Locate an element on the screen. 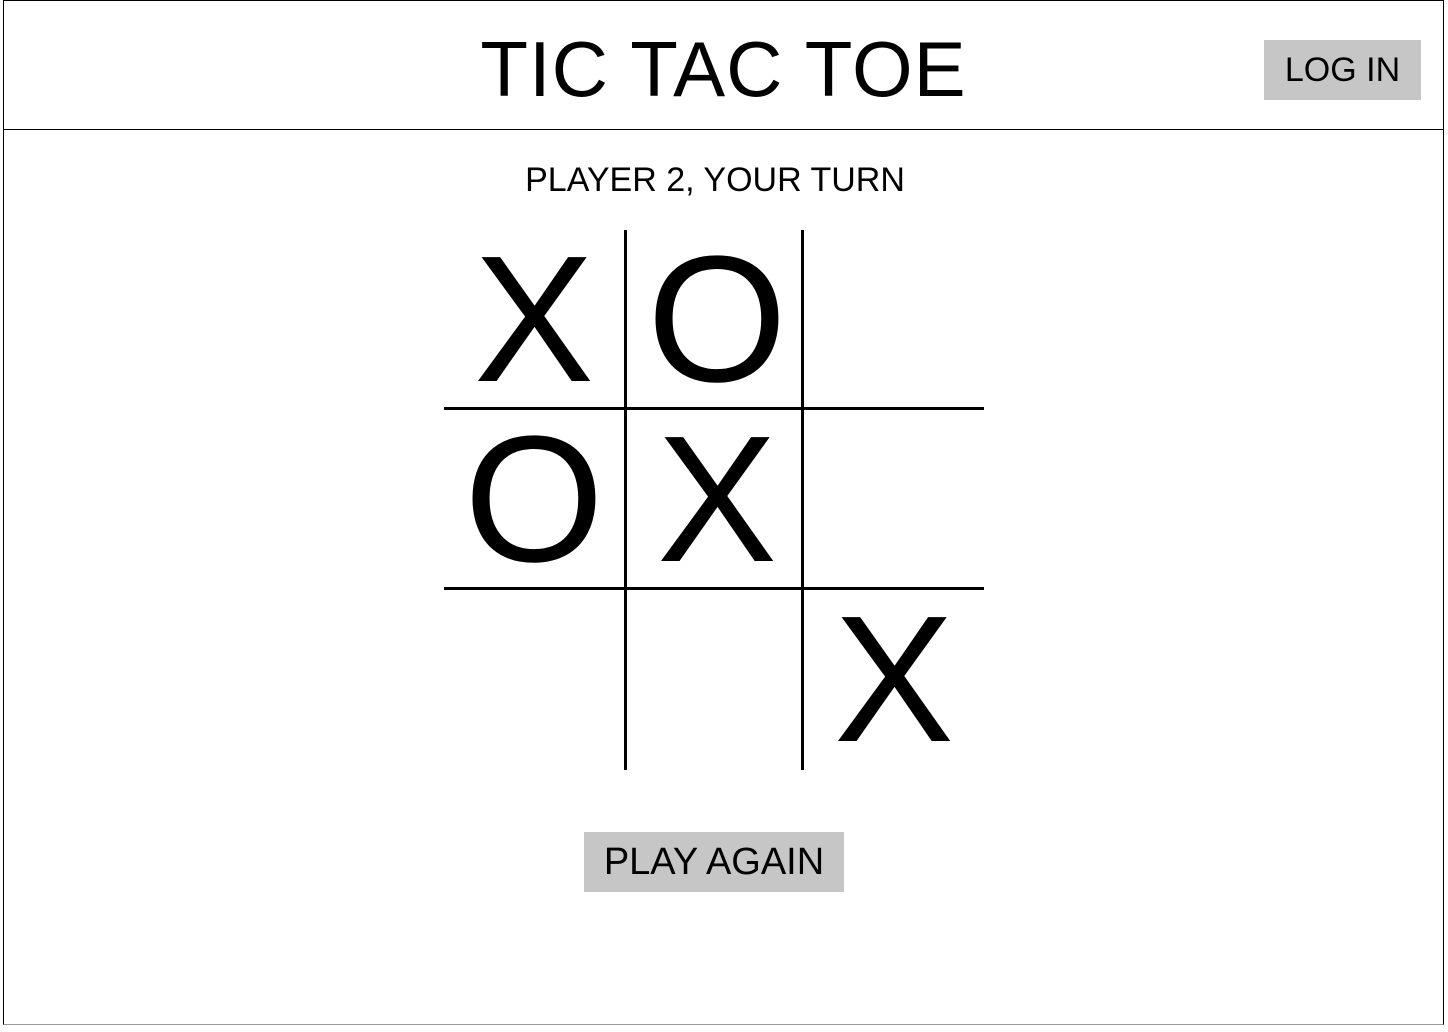  turn-status: PLAYER 2, YOUR TURN is located at coordinates (715, 180).